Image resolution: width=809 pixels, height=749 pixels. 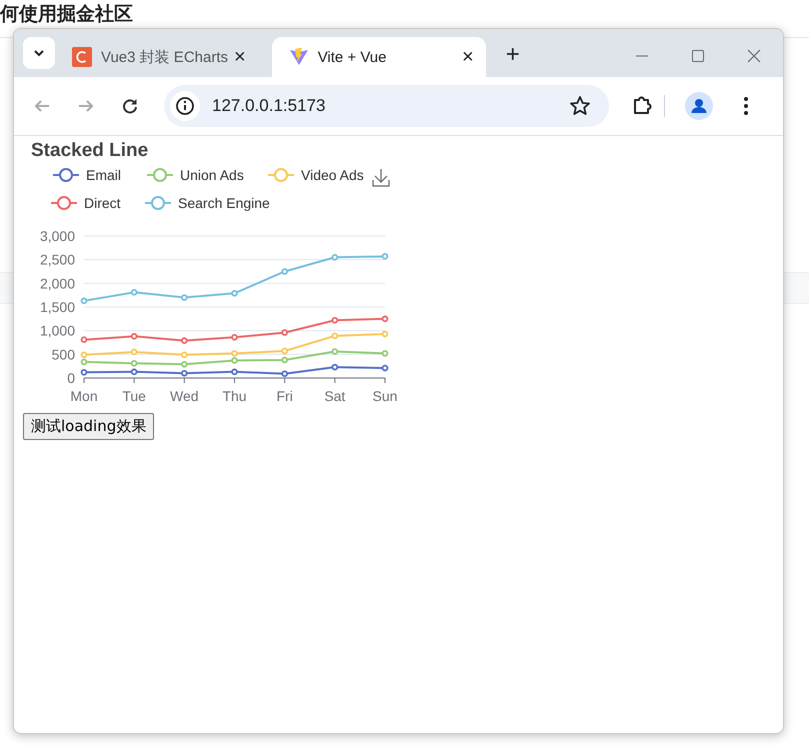 What do you see at coordinates (234, 396) in the screenshot?
I see `x-axis-label: Thu` at bounding box center [234, 396].